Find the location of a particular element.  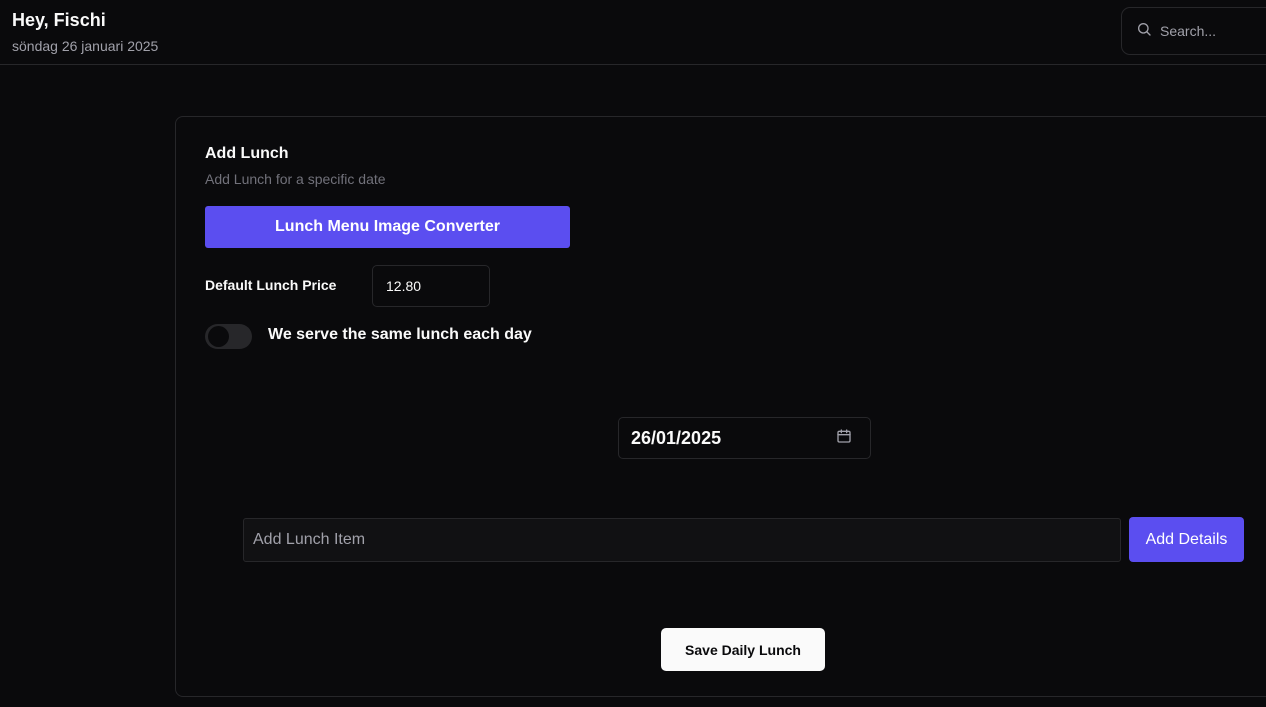

add-details-button: Add Details is located at coordinates (1186, 539).